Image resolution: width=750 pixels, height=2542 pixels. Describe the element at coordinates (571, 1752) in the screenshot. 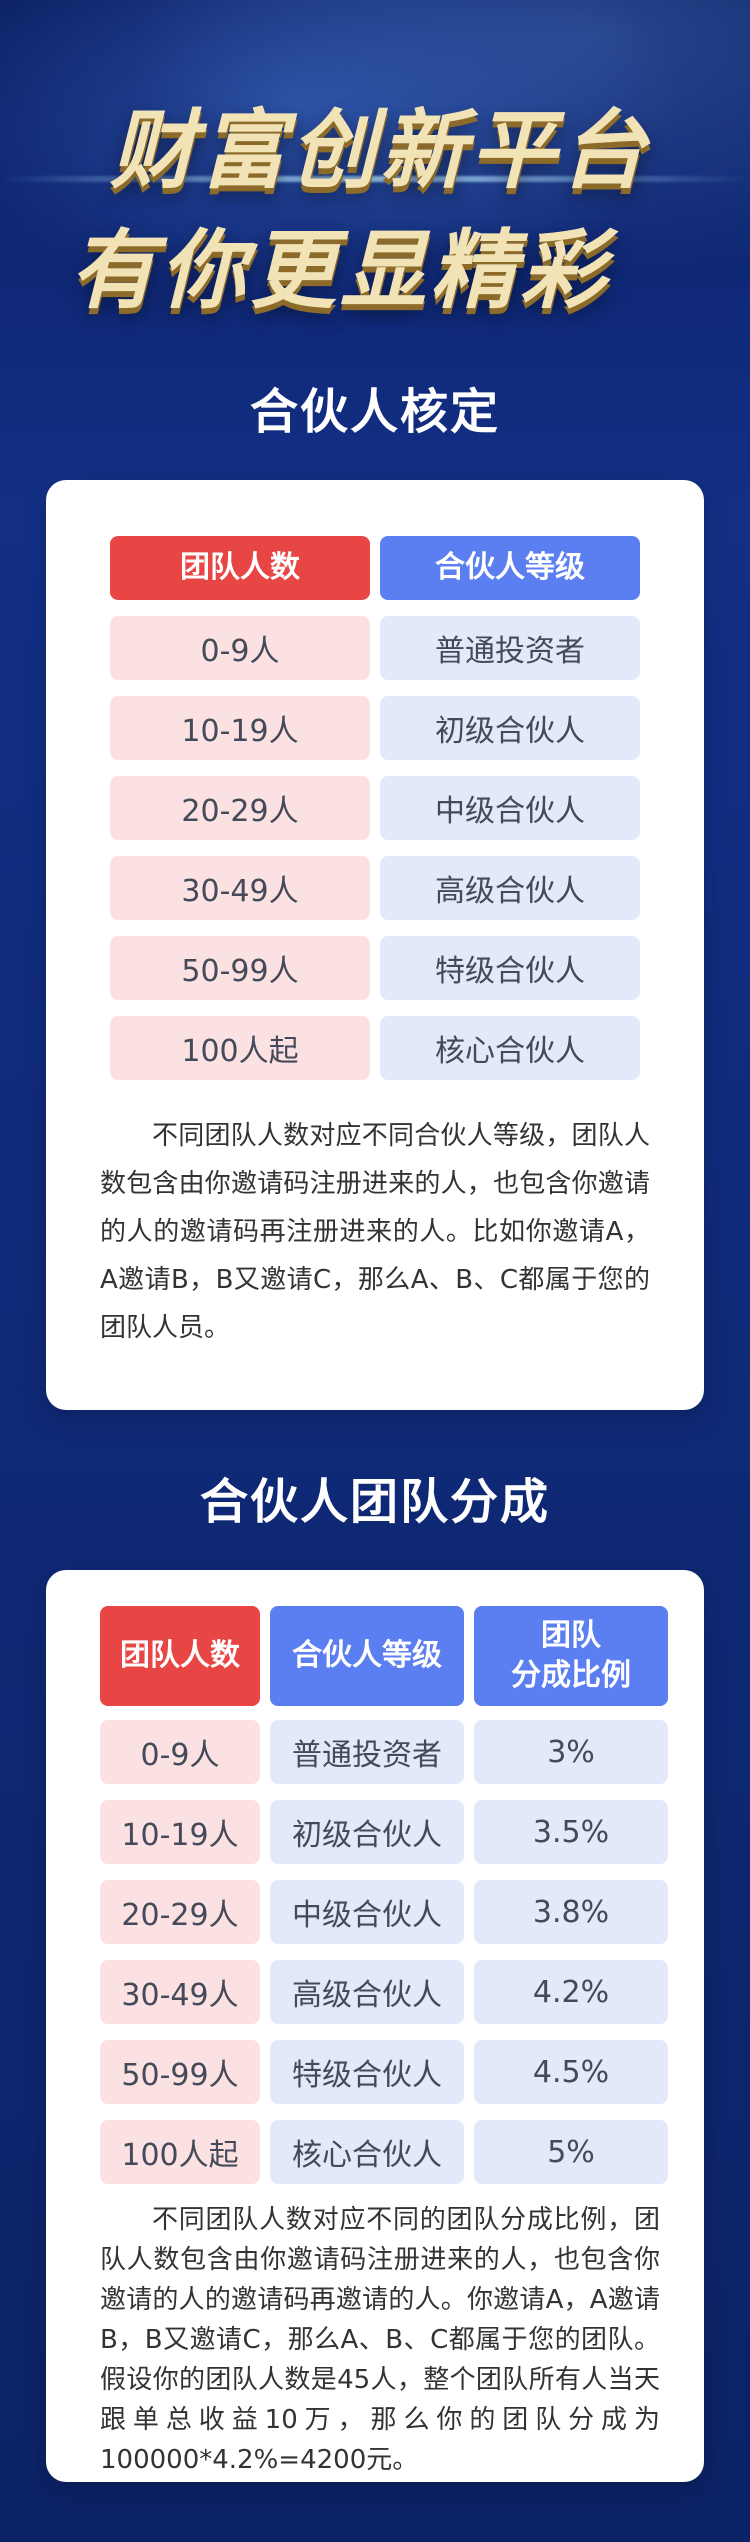

I see `table-cell: 3%` at that location.